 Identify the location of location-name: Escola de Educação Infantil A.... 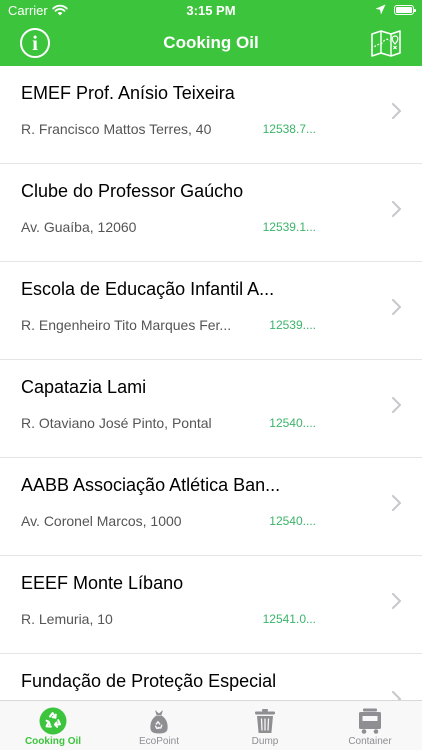
(148, 289).